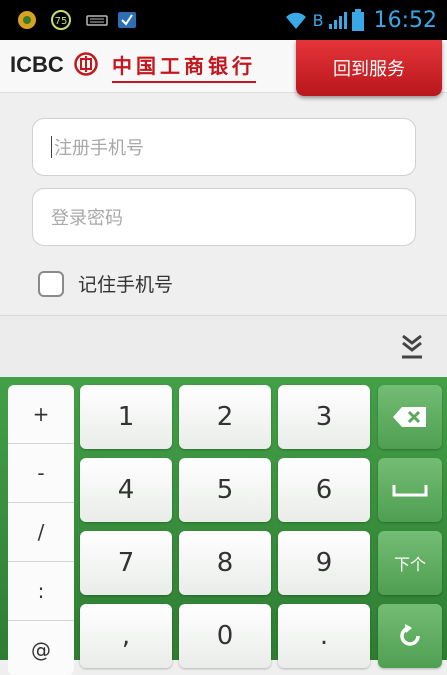  I want to click on status-bar: 75 B 16:52, so click(223, 20).